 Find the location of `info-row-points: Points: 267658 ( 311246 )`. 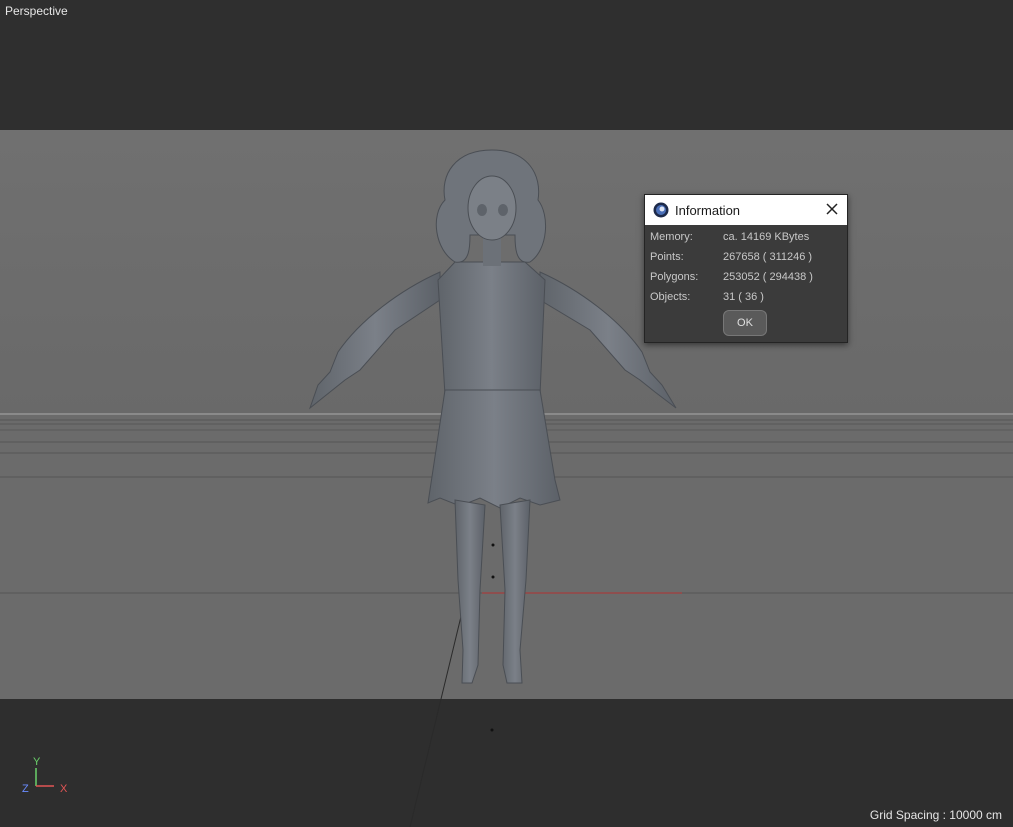

info-row-points: Points: 267658 ( 311246 ) is located at coordinates (731, 261).